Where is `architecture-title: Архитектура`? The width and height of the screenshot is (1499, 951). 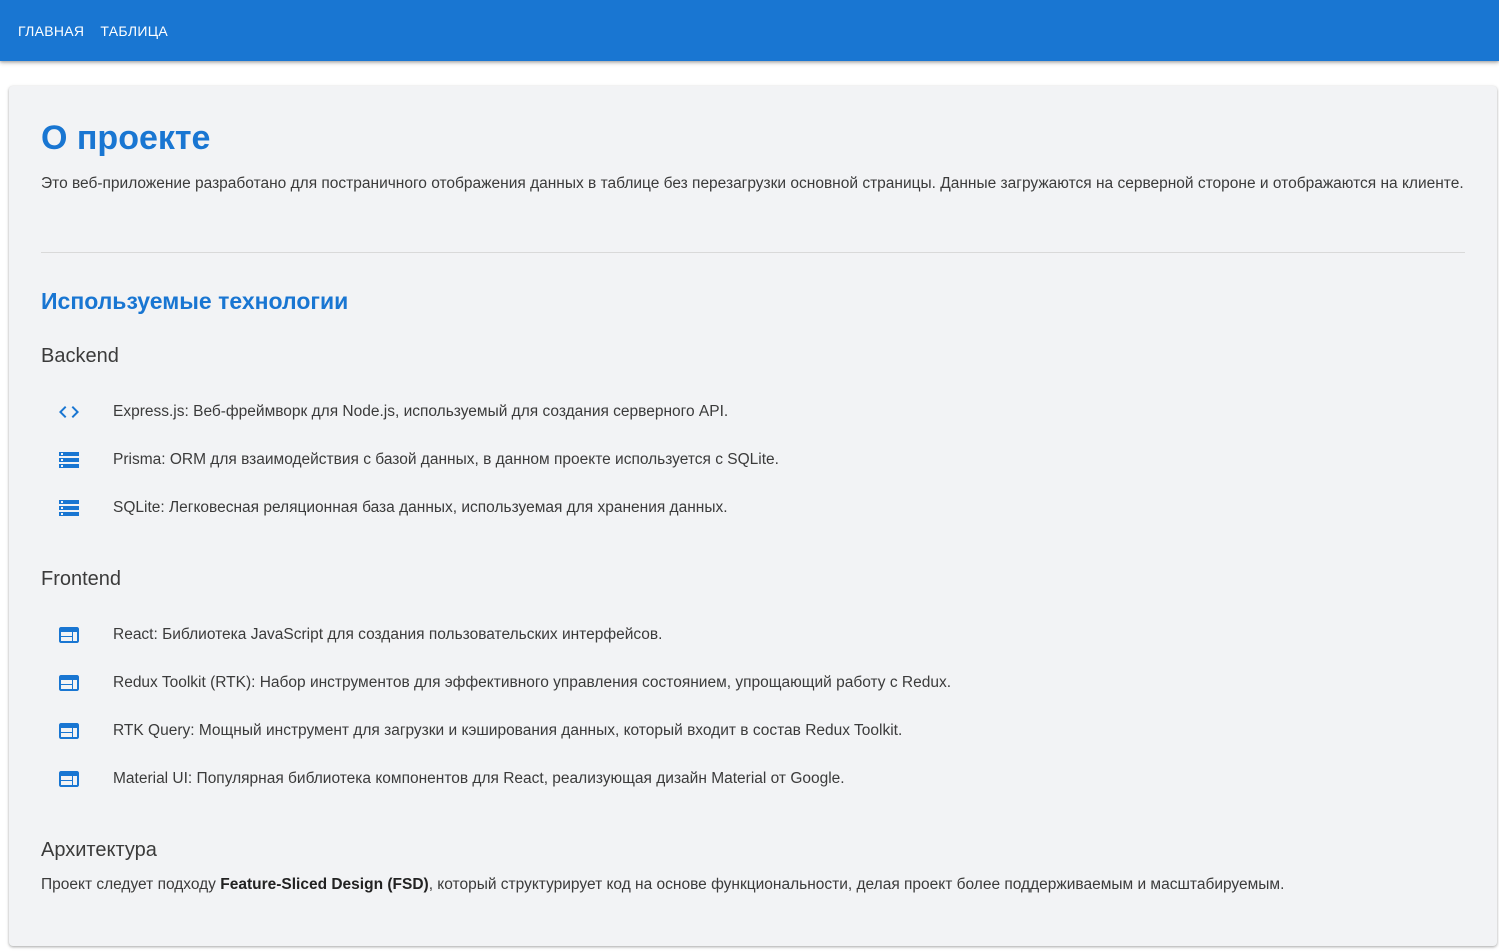 architecture-title: Архитектура is located at coordinates (99, 850).